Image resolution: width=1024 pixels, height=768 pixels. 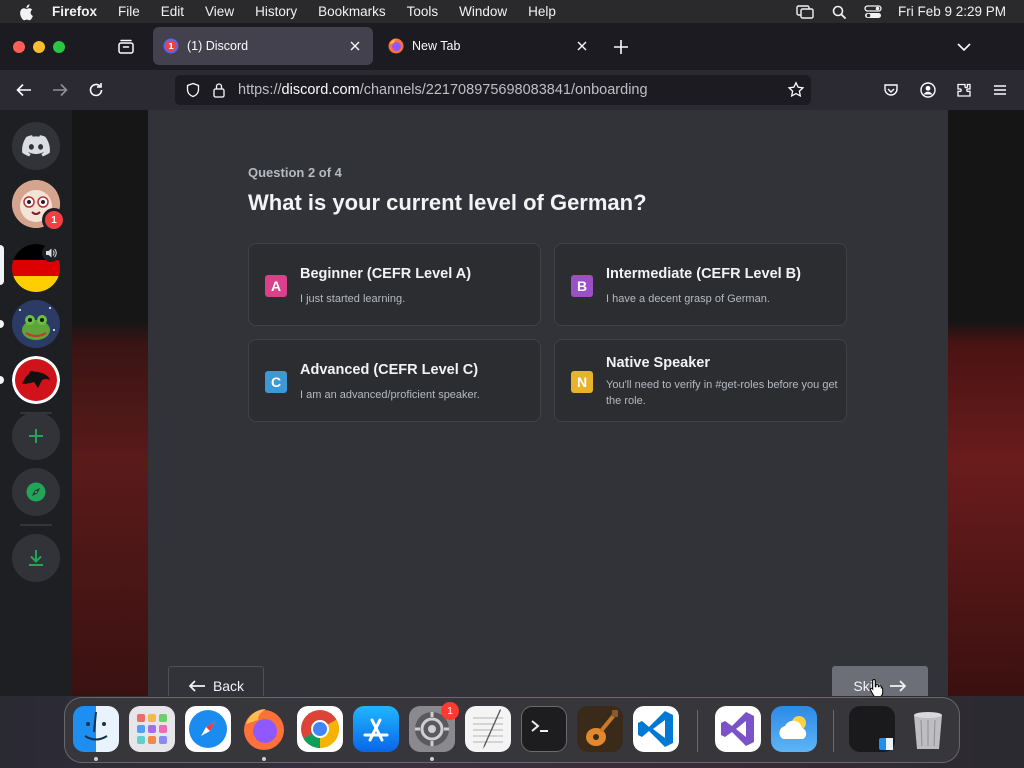 What do you see at coordinates (36, 380) in the screenshot?
I see `red-emblem-server-button` at bounding box center [36, 380].